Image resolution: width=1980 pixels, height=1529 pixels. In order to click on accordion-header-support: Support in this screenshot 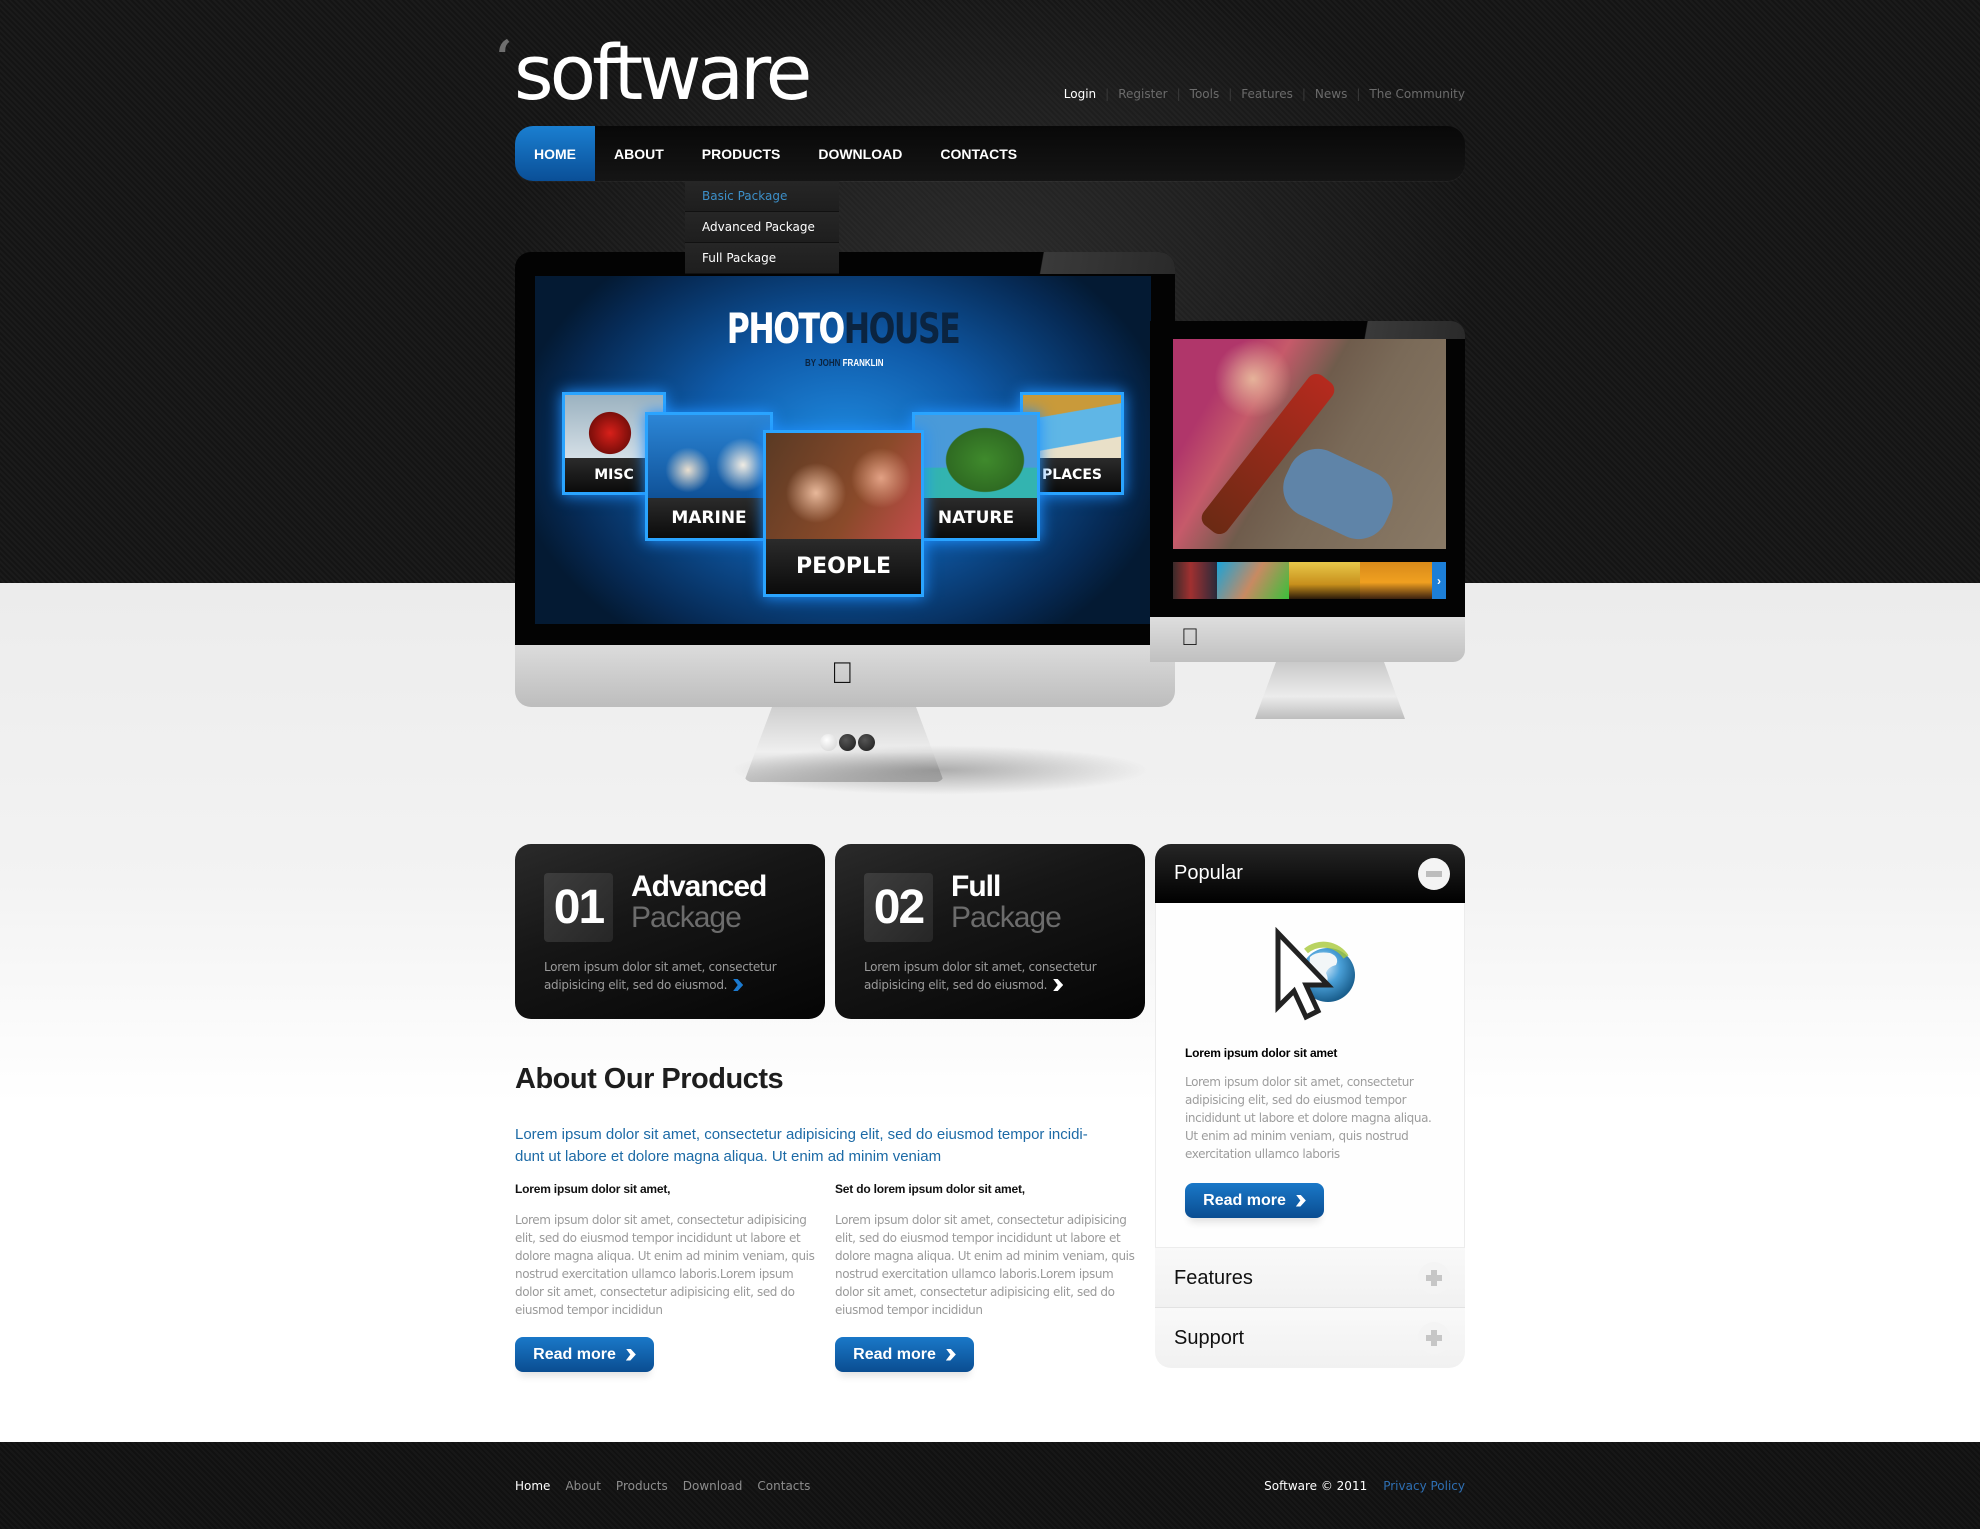, I will do `click(1310, 1338)`.